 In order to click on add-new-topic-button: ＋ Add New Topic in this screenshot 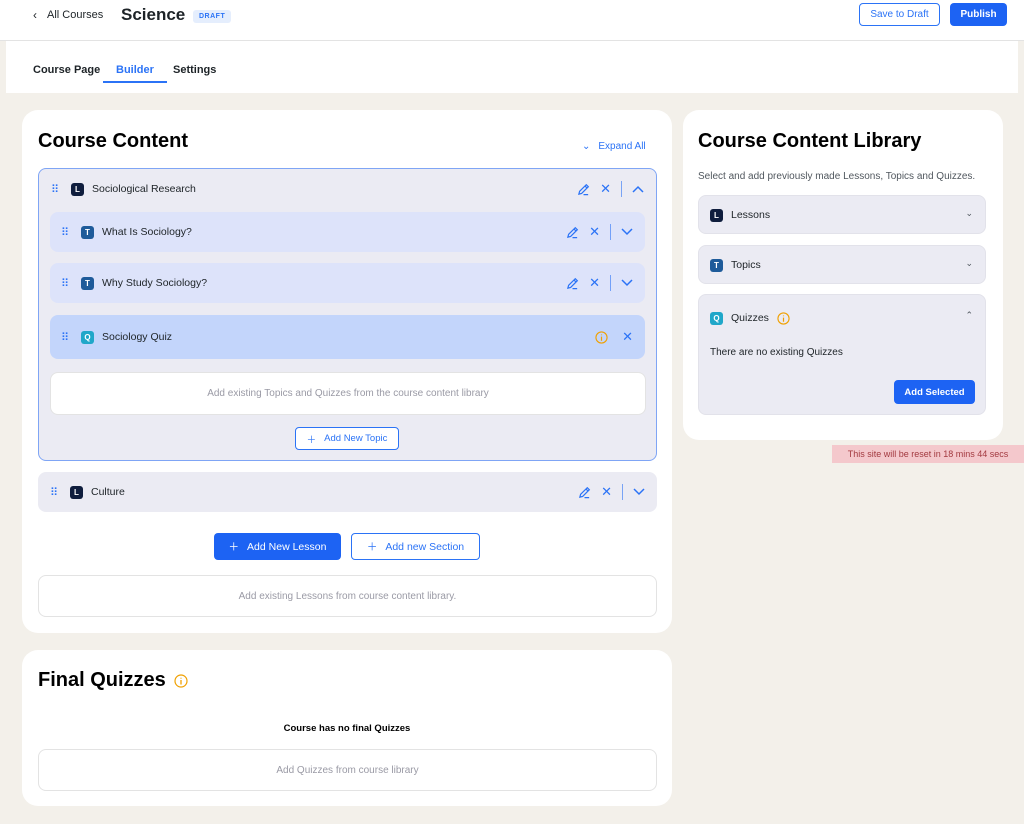, I will do `click(347, 438)`.